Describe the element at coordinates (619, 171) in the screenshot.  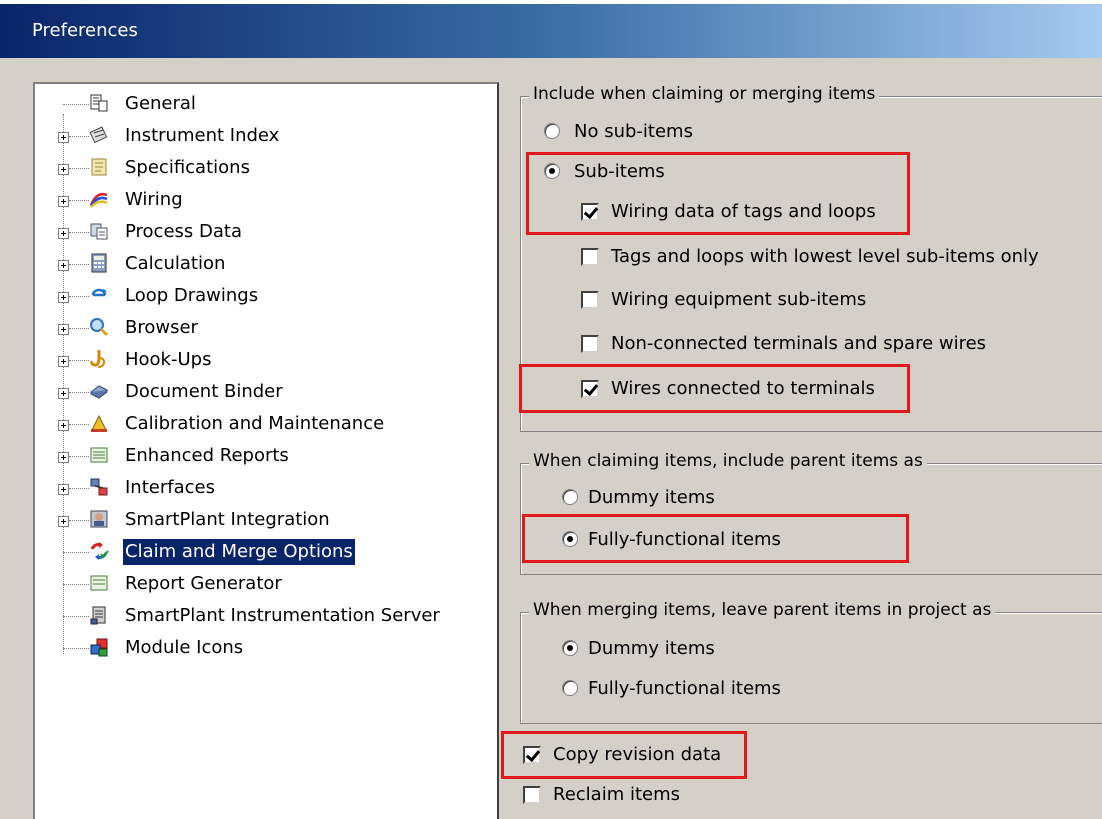
I see `sub-items-label: Sub-items` at that location.